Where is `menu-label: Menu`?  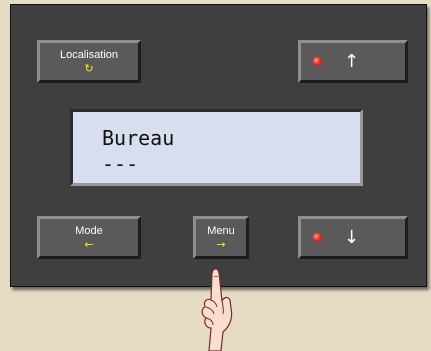 menu-label: Menu is located at coordinates (221, 230).